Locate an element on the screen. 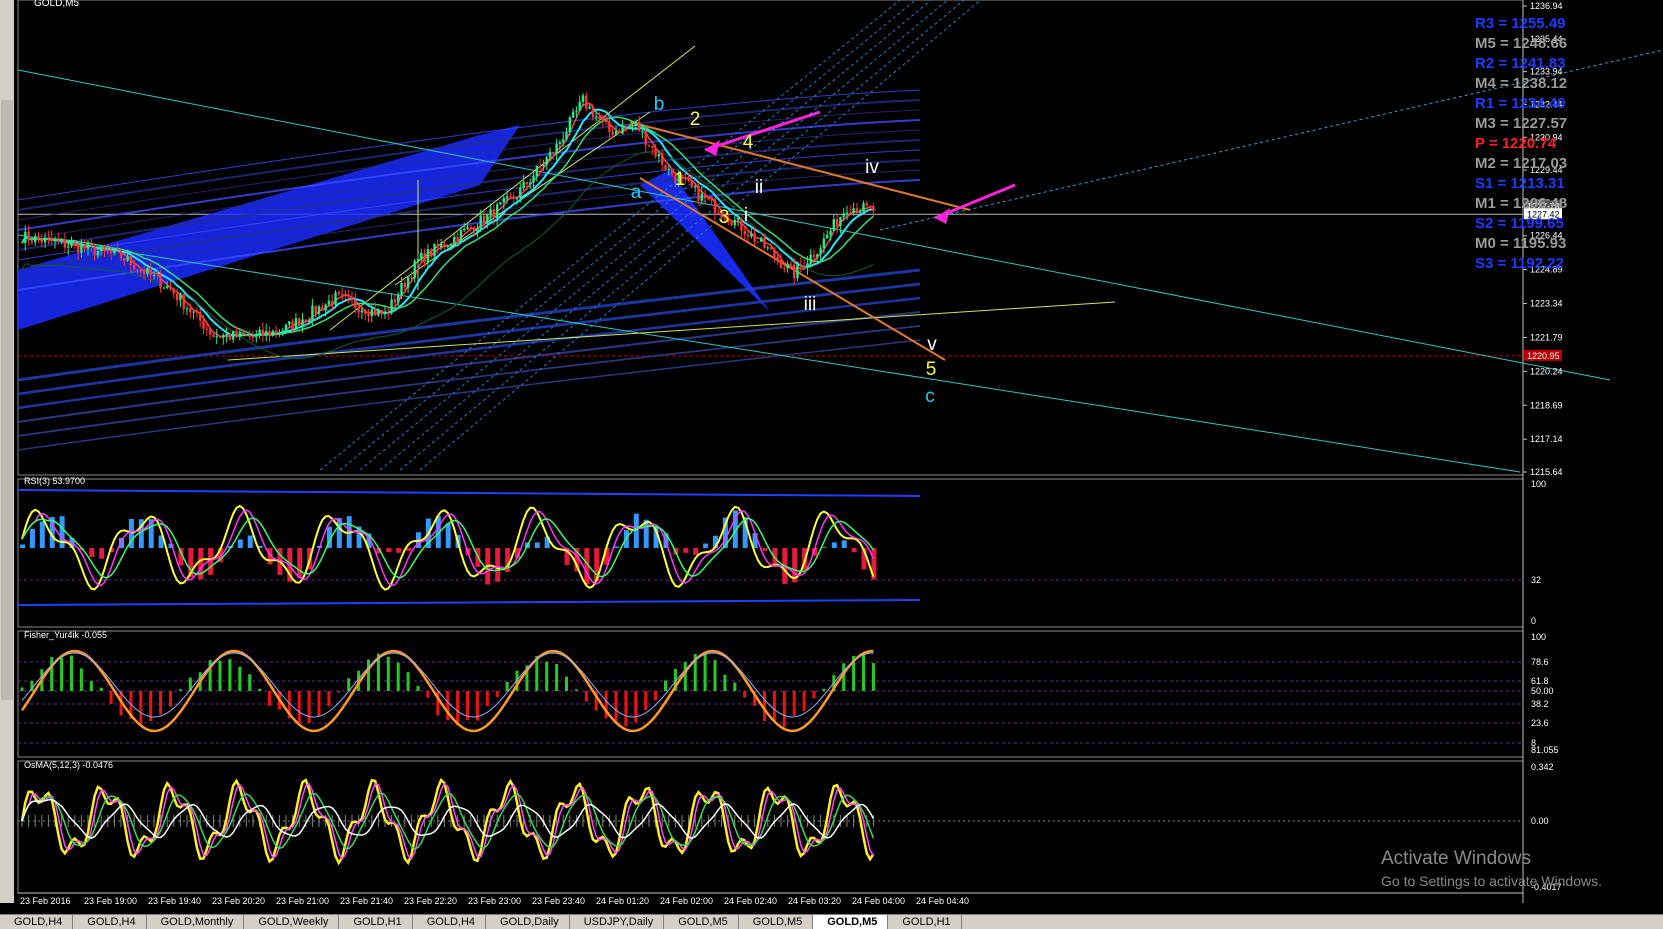 The image size is (1663, 929). pivot-level: S2 = 1199.65 is located at coordinates (1519, 223).